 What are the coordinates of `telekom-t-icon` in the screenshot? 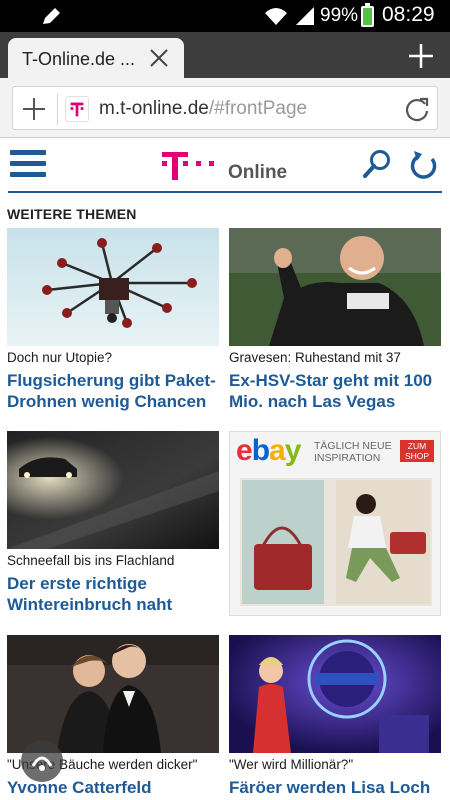 It's located at (188, 166).